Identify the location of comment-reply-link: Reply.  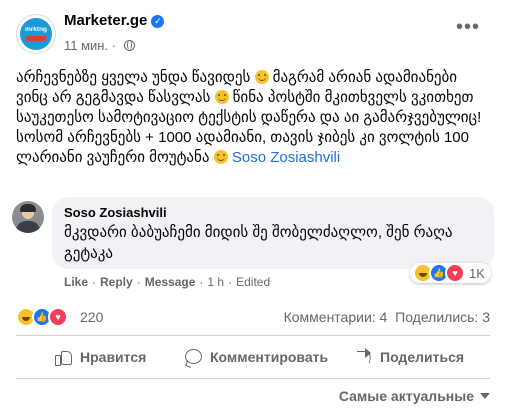
(116, 282).